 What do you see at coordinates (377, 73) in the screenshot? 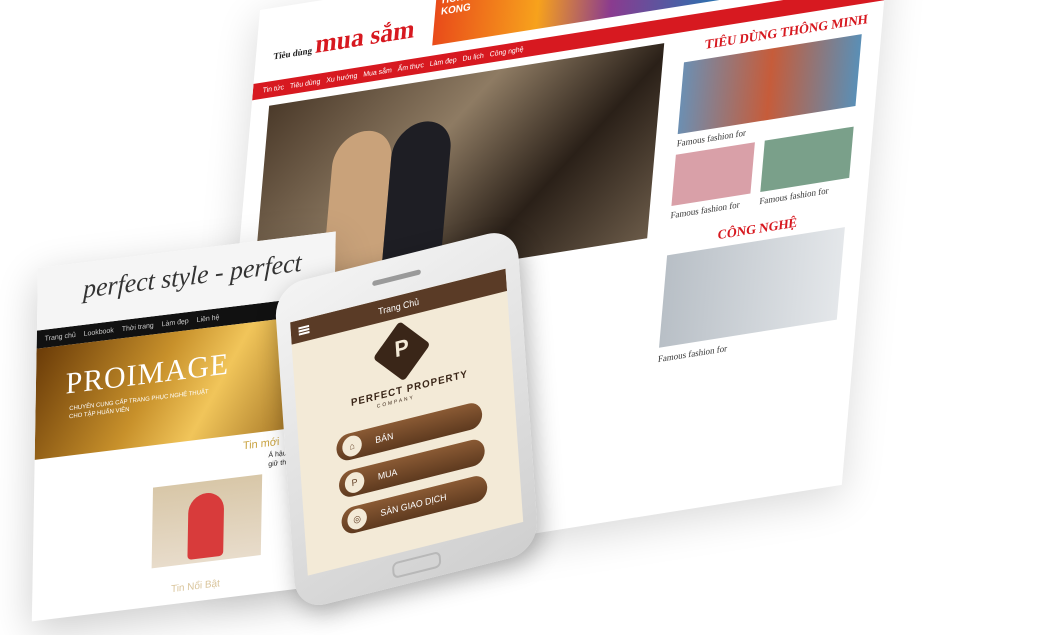
I see `nav-item: Mua sắm` at bounding box center [377, 73].